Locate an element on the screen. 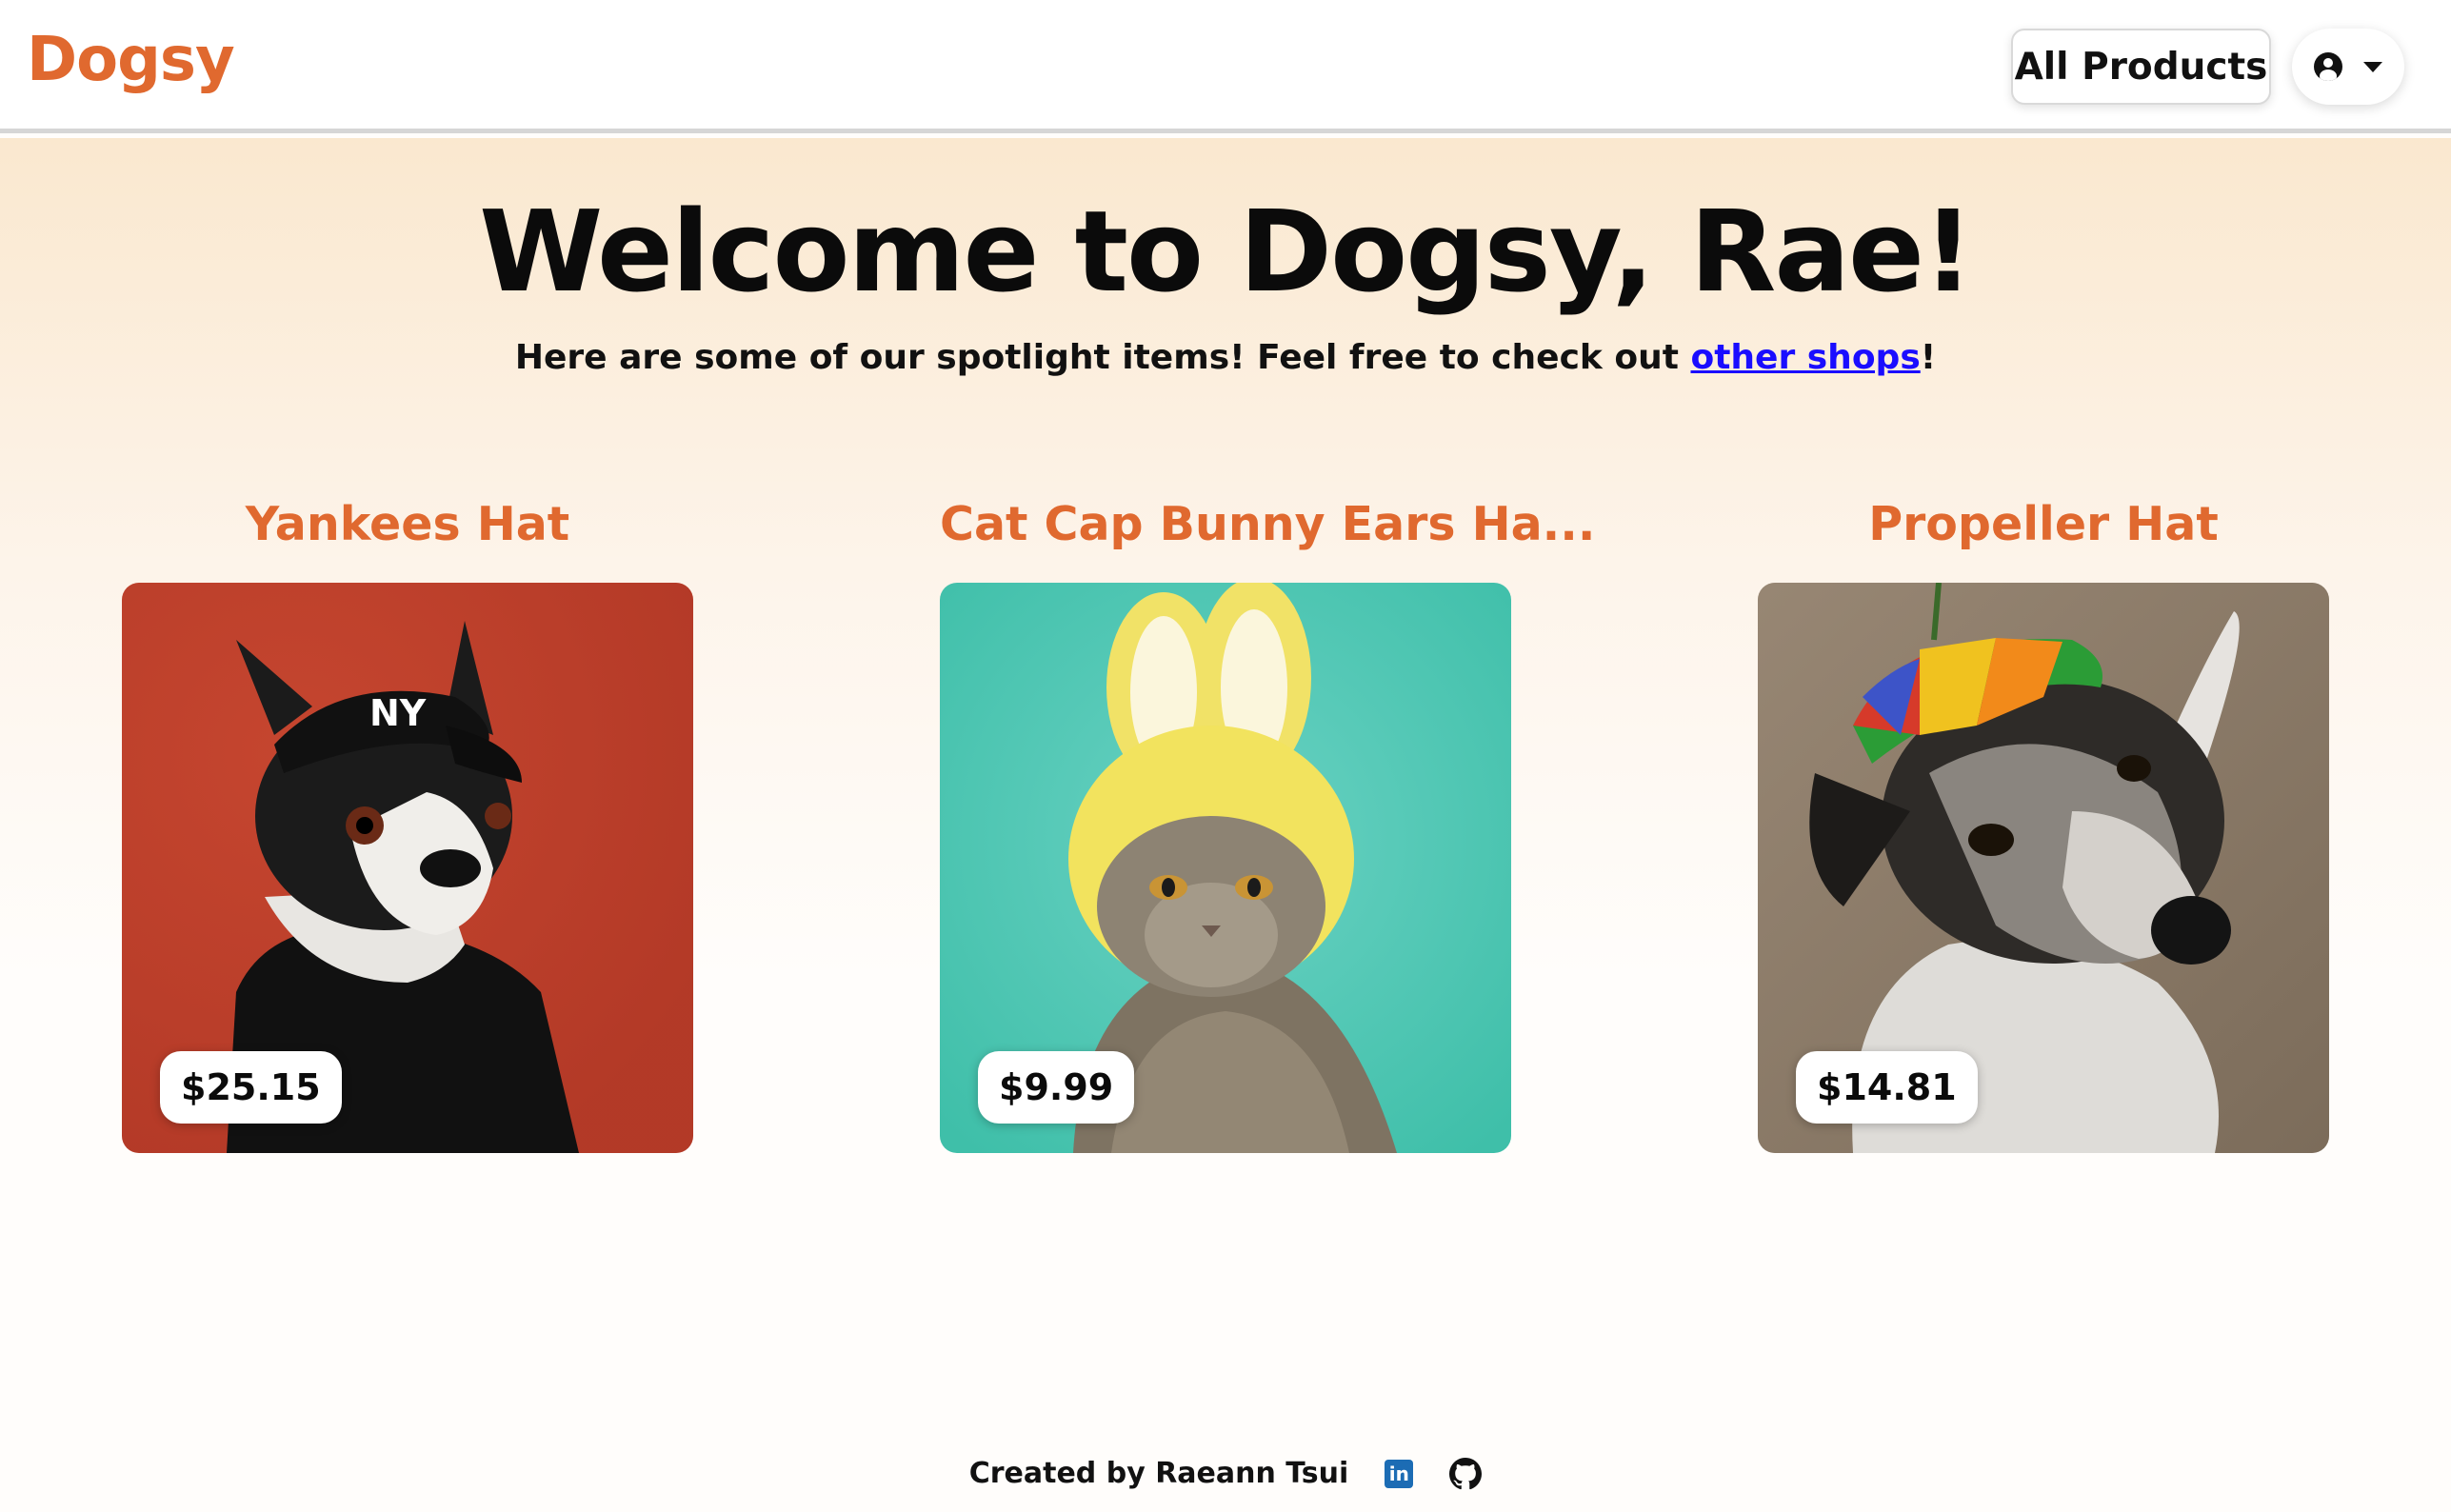 The width and height of the screenshot is (2451, 1512). github-icon is located at coordinates (1466, 1473).